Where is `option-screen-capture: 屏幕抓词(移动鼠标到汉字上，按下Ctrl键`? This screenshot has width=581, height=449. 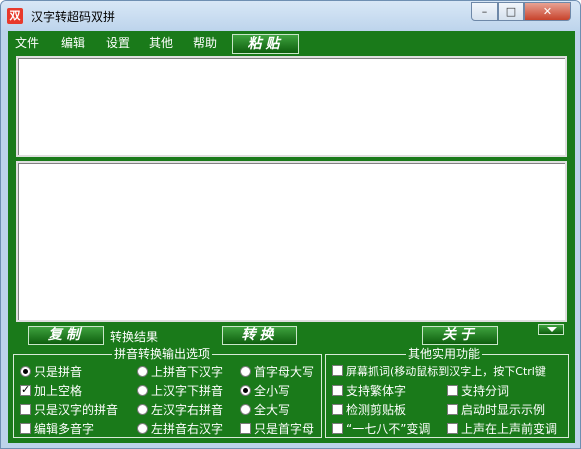
option-screen-capture: 屏幕抓词(移动鼠标到汉字上，按下Ctrl键 is located at coordinates (448, 372).